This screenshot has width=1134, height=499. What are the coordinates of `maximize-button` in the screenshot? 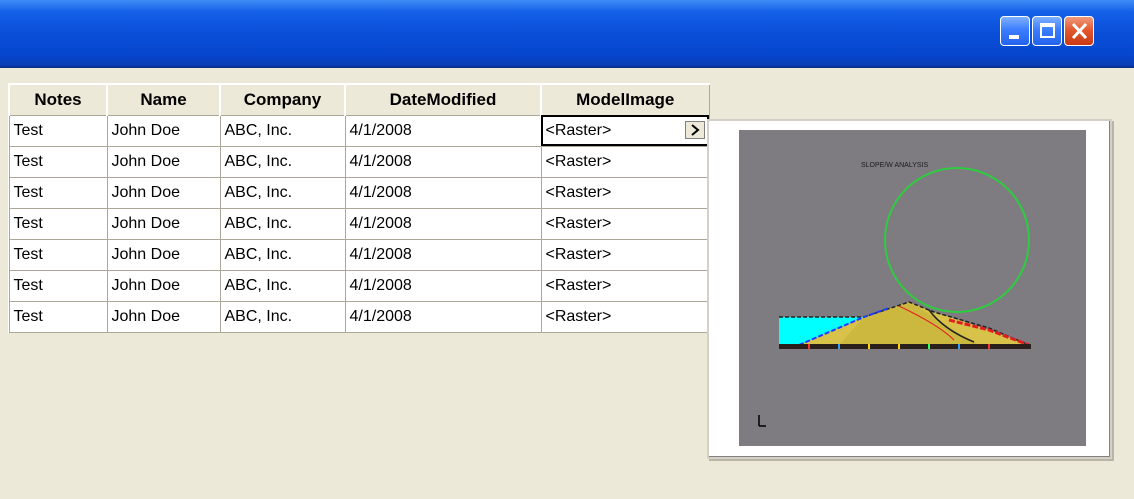 It's located at (1047, 31).